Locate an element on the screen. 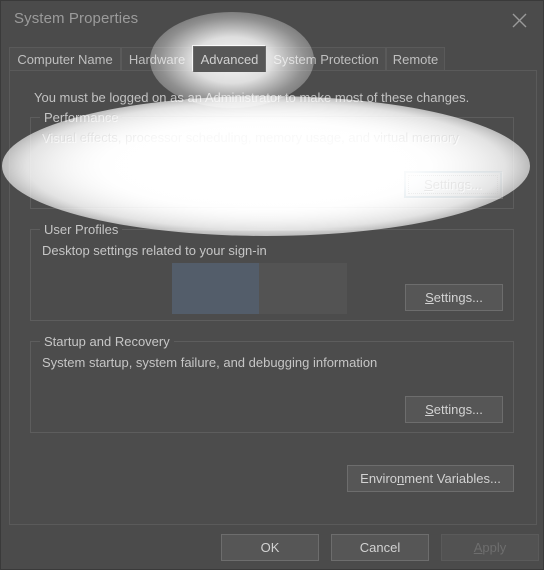 The image size is (544, 570). tab-label: Advanced is located at coordinates (229, 59).